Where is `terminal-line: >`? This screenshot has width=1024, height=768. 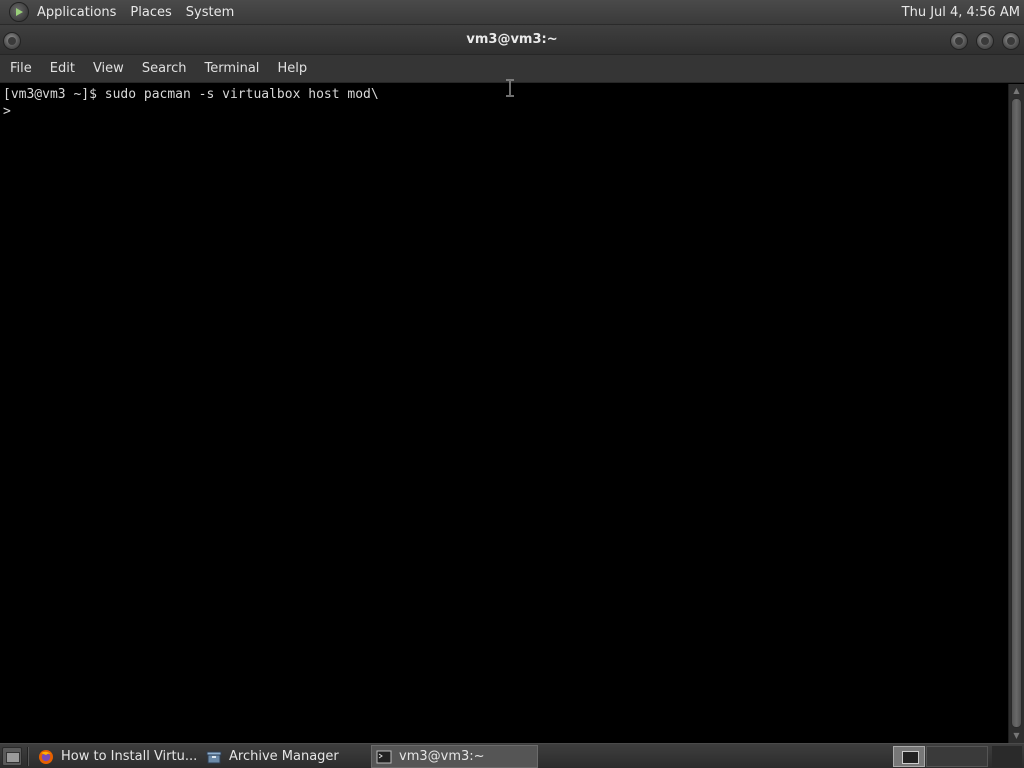
terminal-line: > is located at coordinates (7, 111).